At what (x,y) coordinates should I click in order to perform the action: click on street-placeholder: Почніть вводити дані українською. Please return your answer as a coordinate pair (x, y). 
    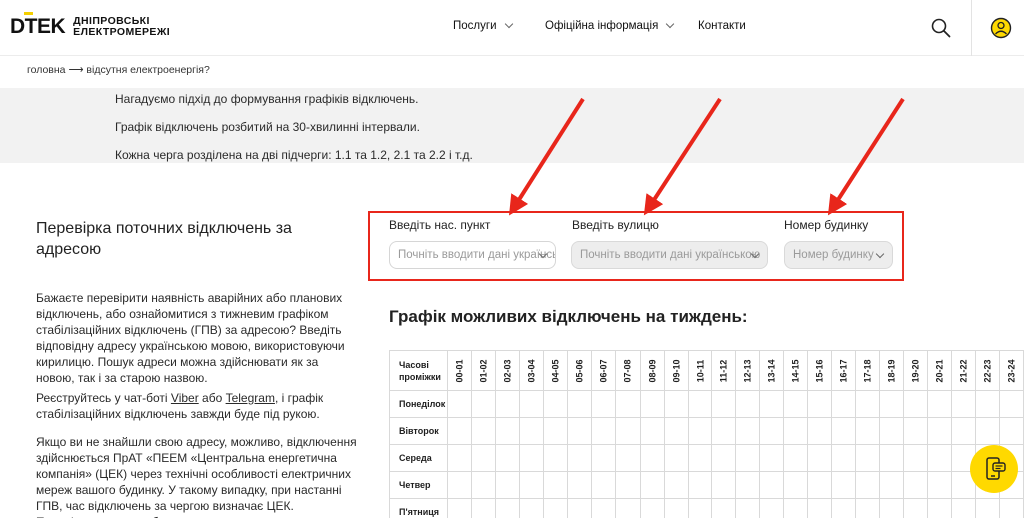
    Looking at the image, I should click on (670, 255).